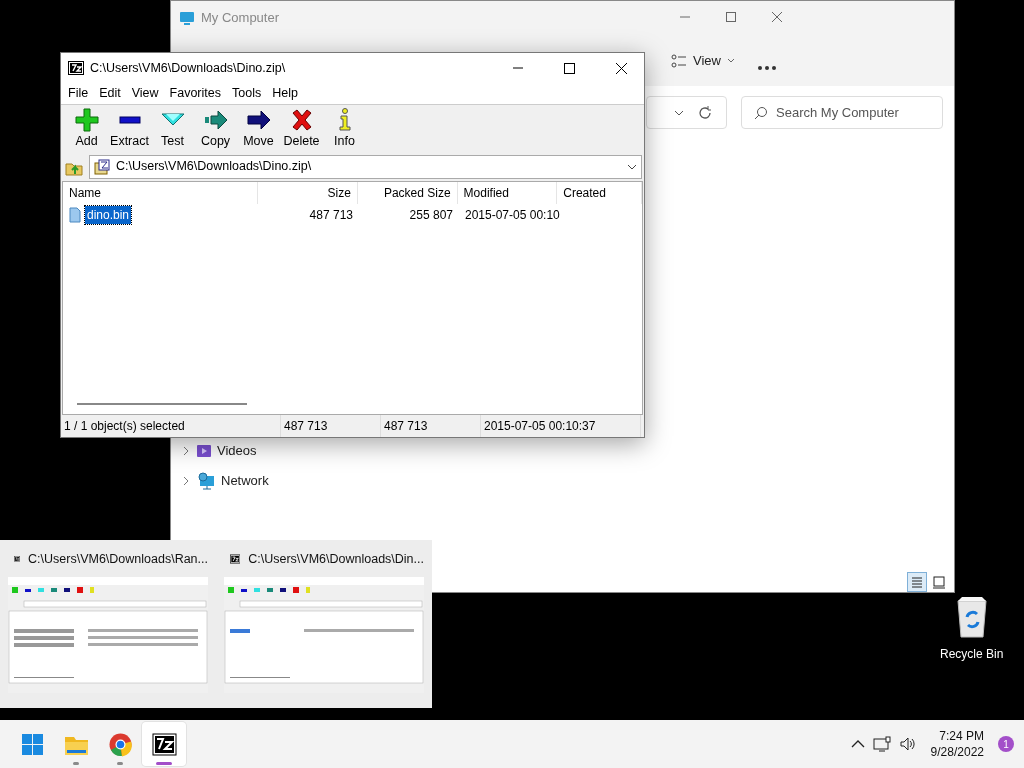 The height and width of the screenshot is (768, 1024). Describe the element at coordinates (621, 68) in the screenshot. I see `close-icon` at that location.